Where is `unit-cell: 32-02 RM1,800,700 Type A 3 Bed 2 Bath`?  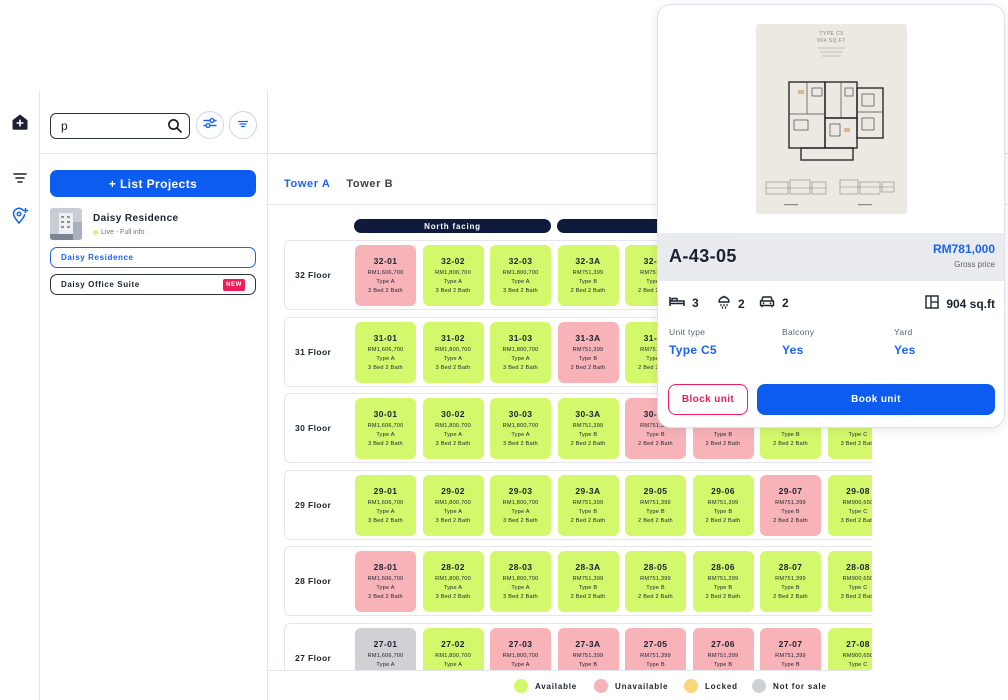 unit-cell: 32-02 RM1,800,700 Type A 3 Bed 2 Bath is located at coordinates (453, 275).